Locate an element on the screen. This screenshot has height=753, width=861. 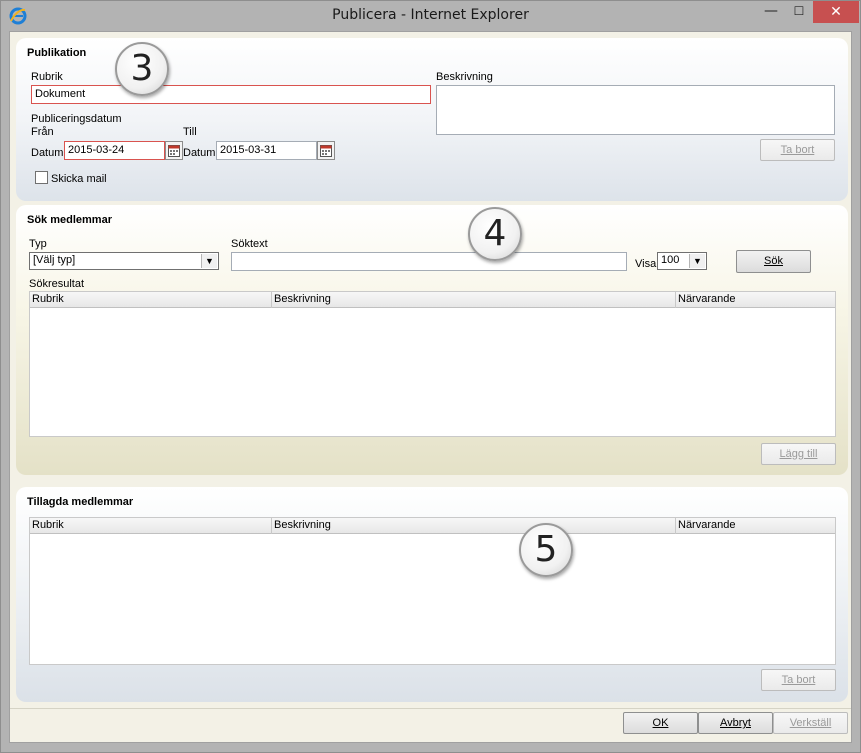
ok-button: OK is located at coordinates (660, 723).